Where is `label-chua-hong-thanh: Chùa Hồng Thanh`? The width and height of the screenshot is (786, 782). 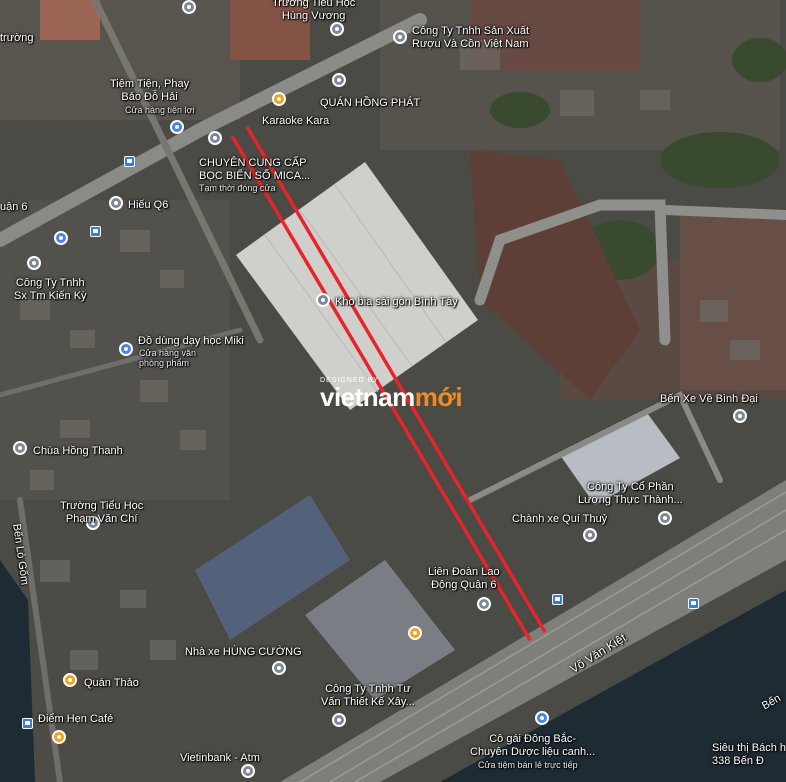 label-chua-hong-thanh: Chùa Hồng Thanh is located at coordinates (78, 451).